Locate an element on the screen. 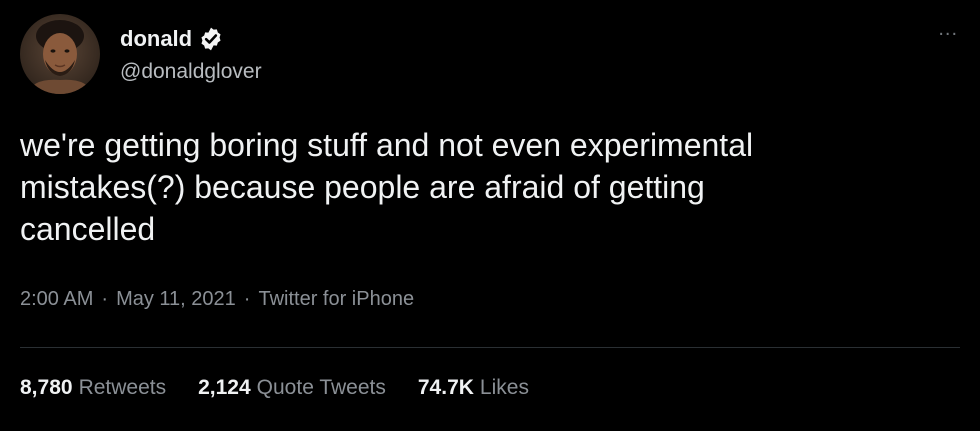 The height and width of the screenshot is (431, 980). profile-photo-icon is located at coordinates (60, 54).